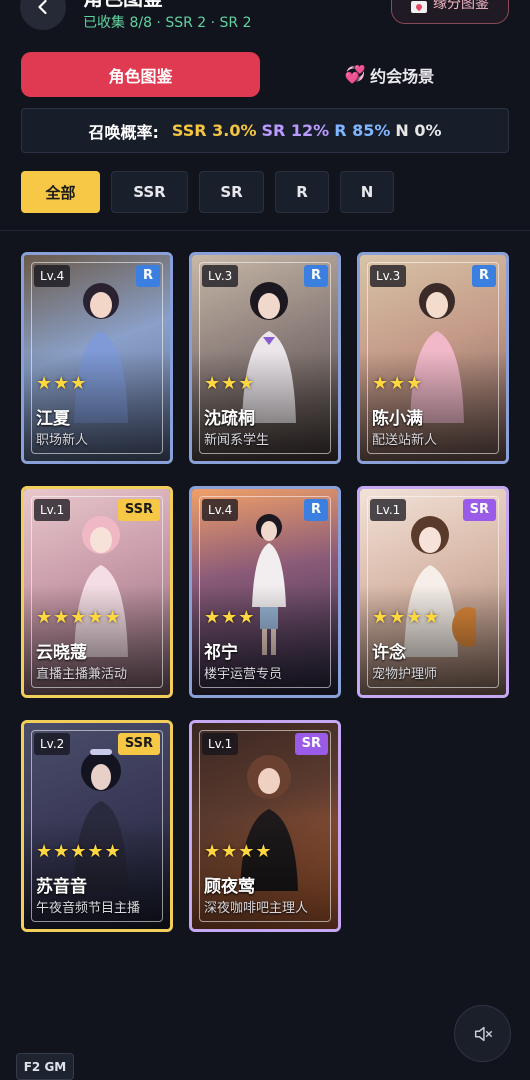  What do you see at coordinates (243, 674) in the screenshot?
I see `character-role: 楼宇运营专员` at bounding box center [243, 674].